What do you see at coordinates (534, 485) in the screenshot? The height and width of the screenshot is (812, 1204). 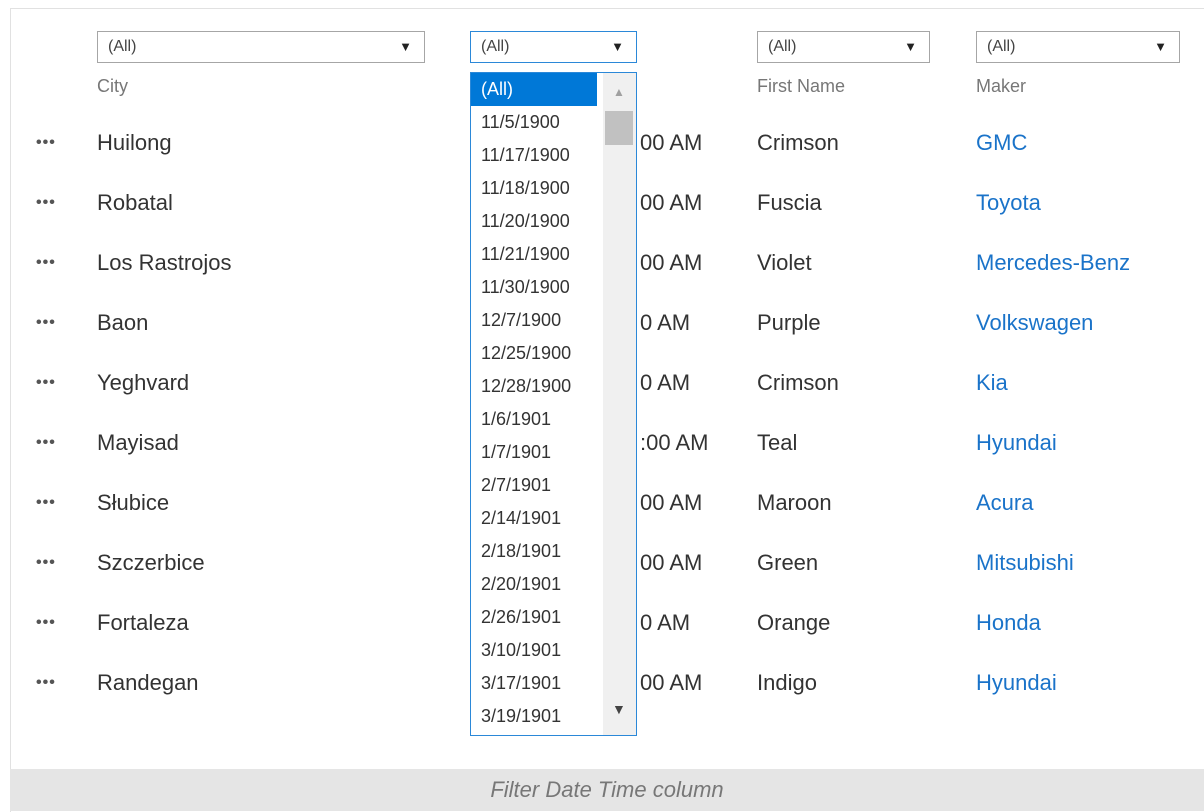 I see `dropdown-option: 2/7/1901` at bounding box center [534, 485].